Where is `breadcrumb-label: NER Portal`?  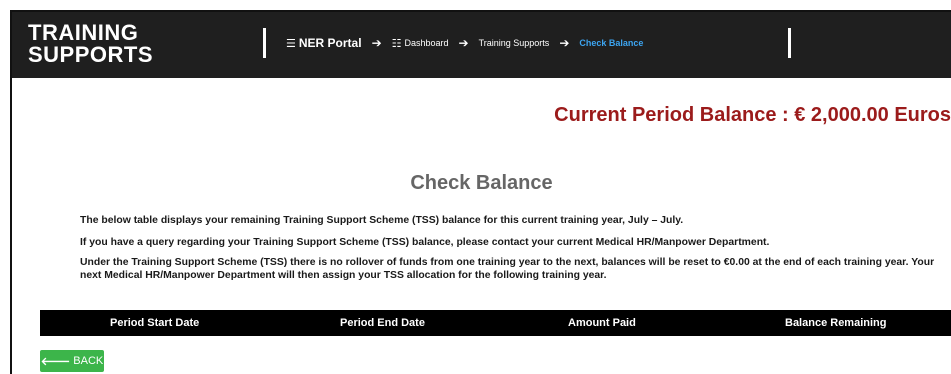 breadcrumb-label: NER Portal is located at coordinates (330, 43).